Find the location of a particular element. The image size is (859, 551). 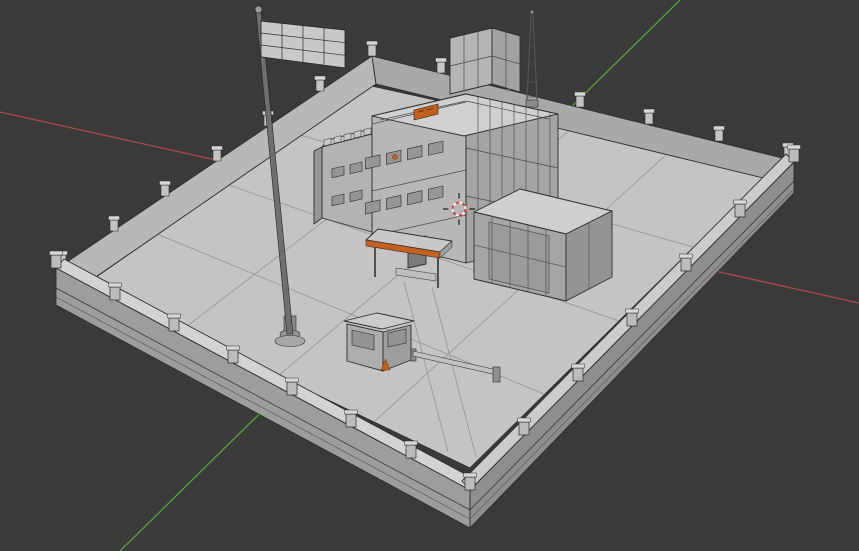

flagpole-finial is located at coordinates (258, 9).